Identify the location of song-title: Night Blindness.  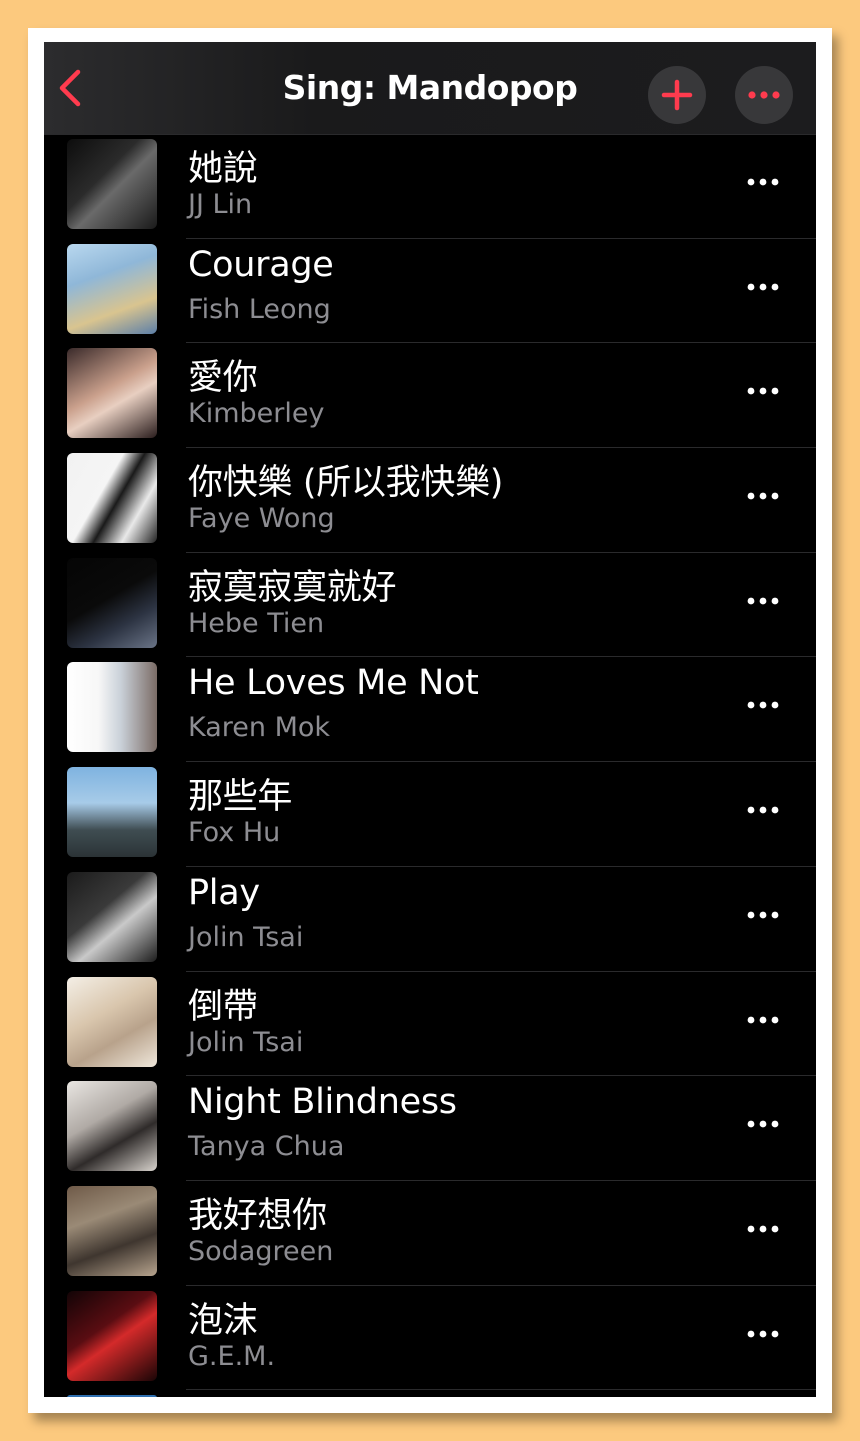
(322, 1102).